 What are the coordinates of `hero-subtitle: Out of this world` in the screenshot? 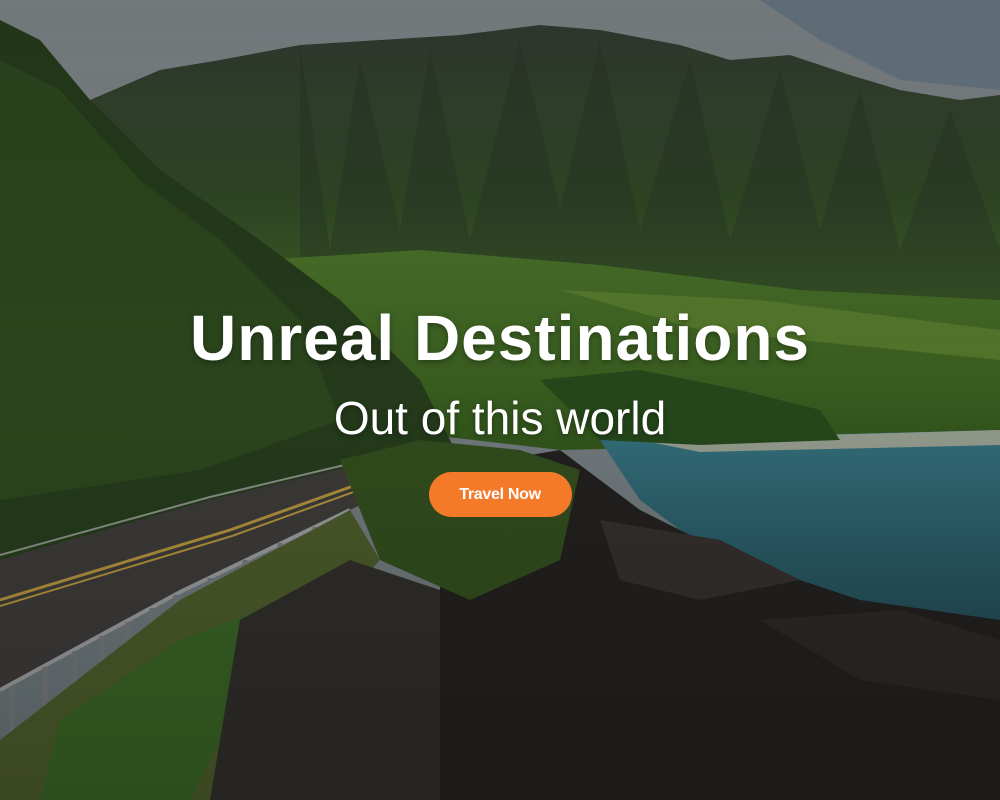 It's located at (500, 418).